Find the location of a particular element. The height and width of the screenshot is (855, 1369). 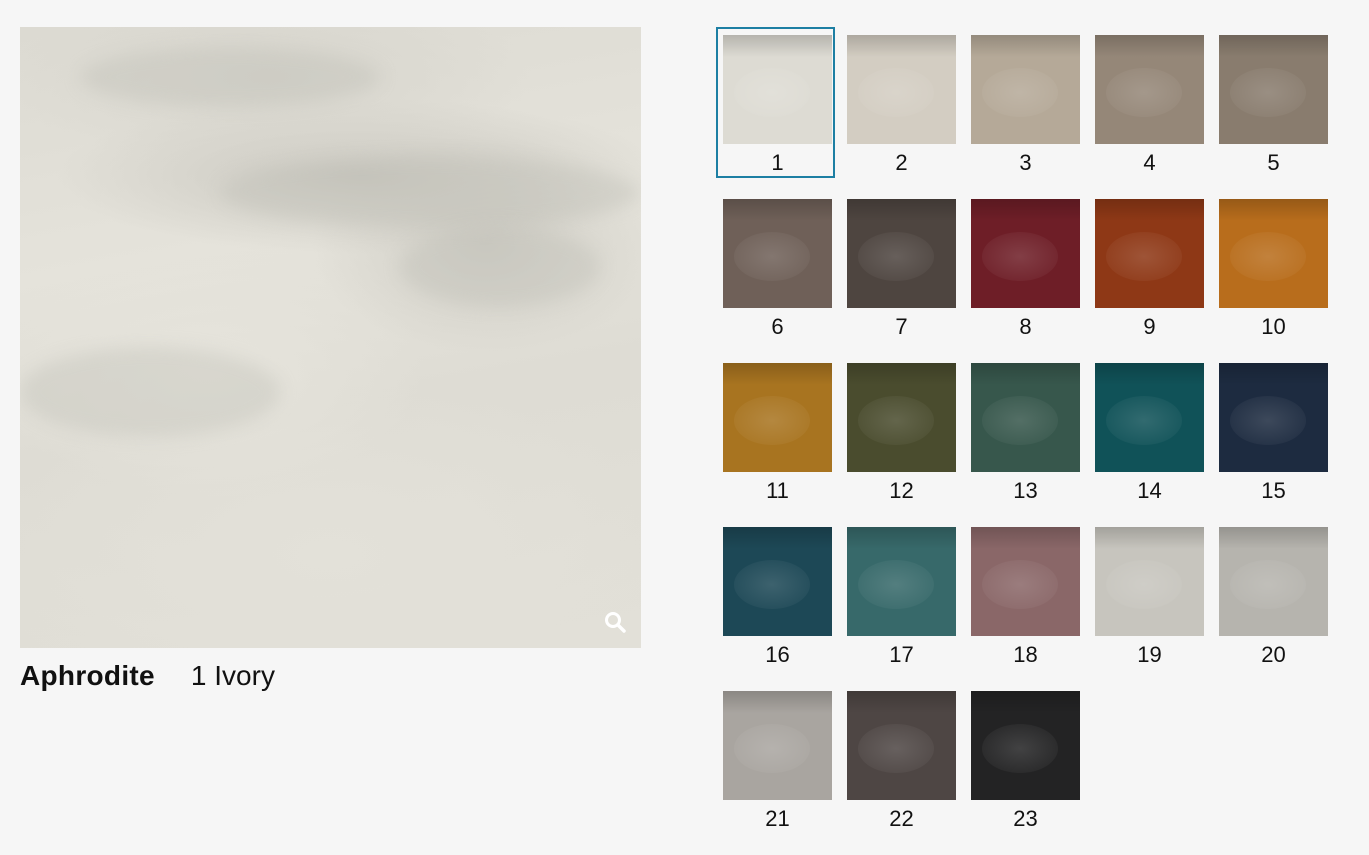

swatch-number: 9 is located at coordinates (1149, 326).